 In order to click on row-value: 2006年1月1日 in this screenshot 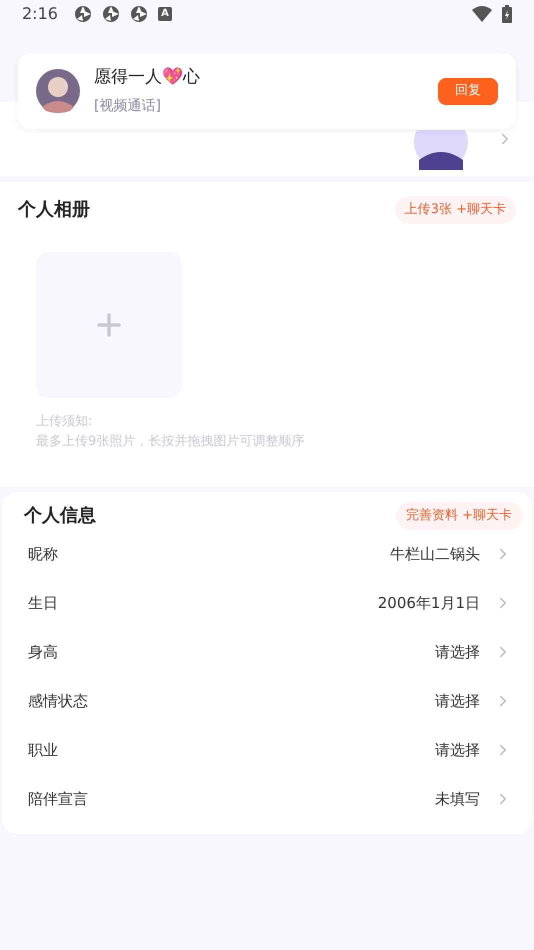, I will do `click(429, 603)`.